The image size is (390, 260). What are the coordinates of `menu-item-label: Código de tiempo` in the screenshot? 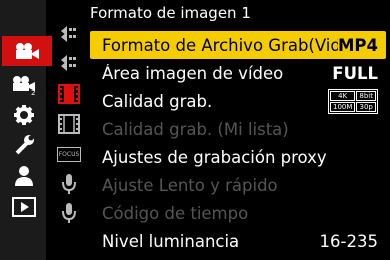 It's located at (175, 213).